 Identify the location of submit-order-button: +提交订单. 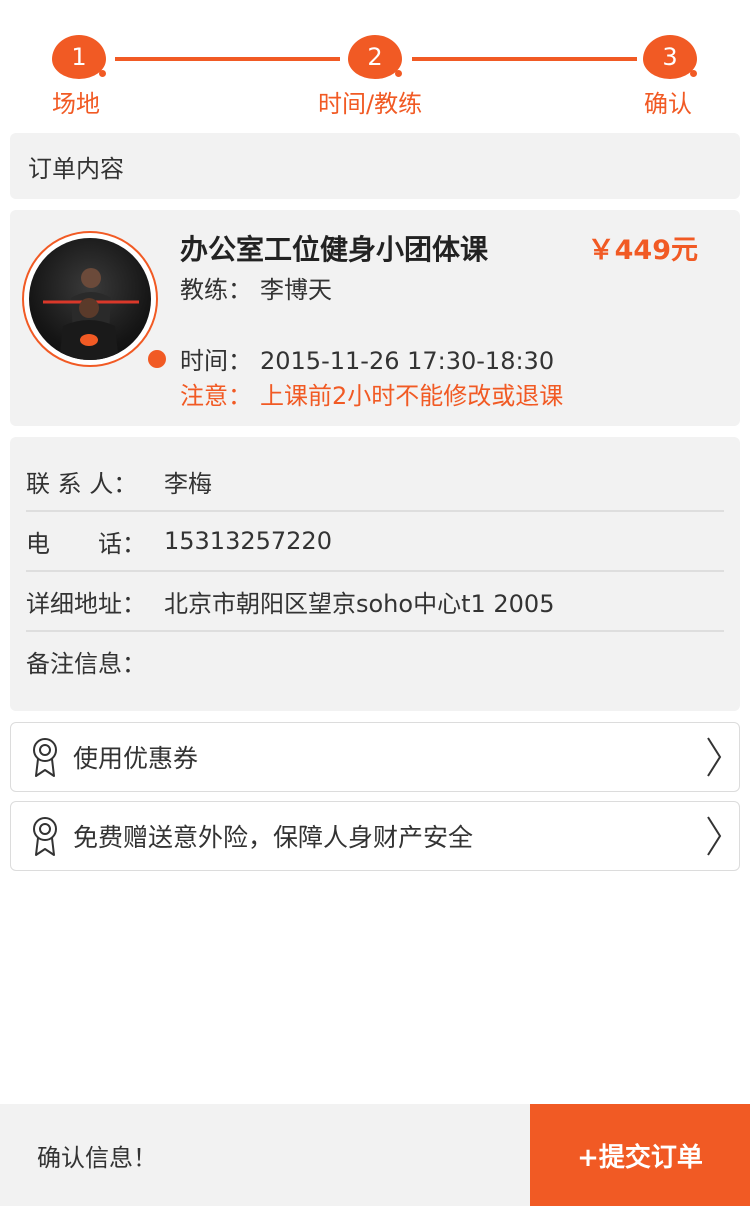
(640, 1155).